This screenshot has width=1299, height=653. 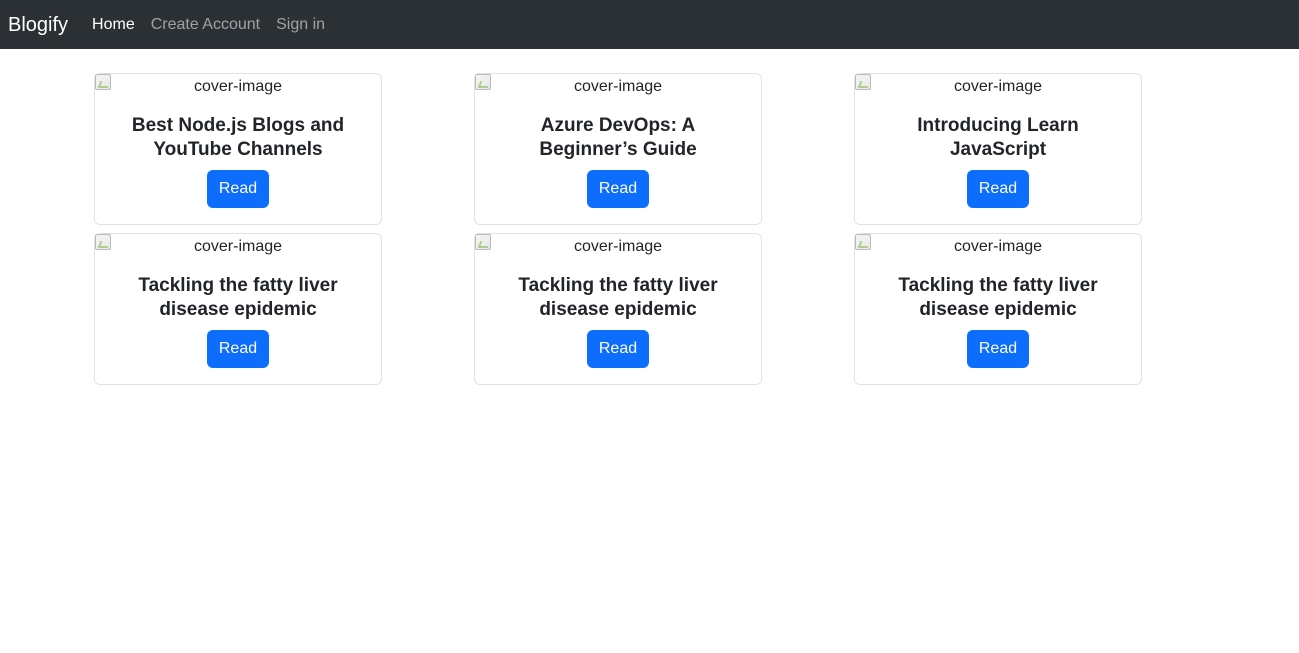 I want to click on nav-link-create-account: Create Account, so click(x=205, y=24).